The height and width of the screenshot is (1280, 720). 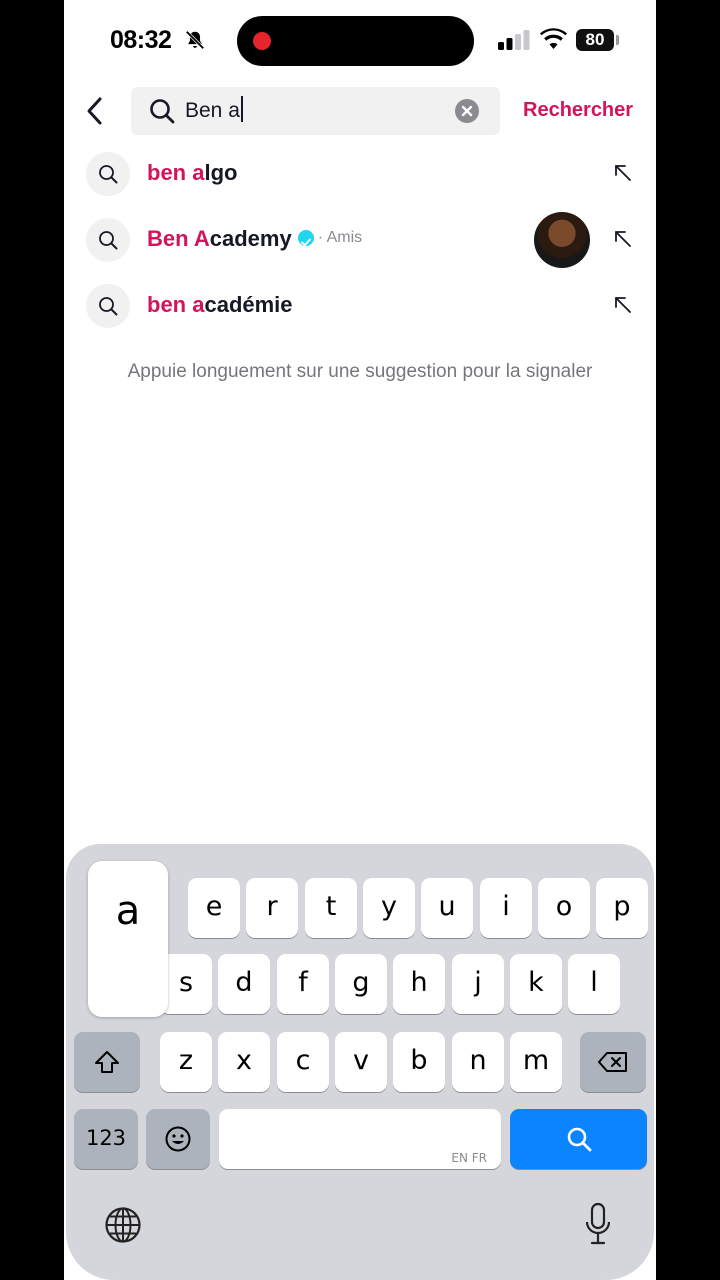 What do you see at coordinates (595, 40) in the screenshot?
I see `battery-indicator: 80` at bounding box center [595, 40].